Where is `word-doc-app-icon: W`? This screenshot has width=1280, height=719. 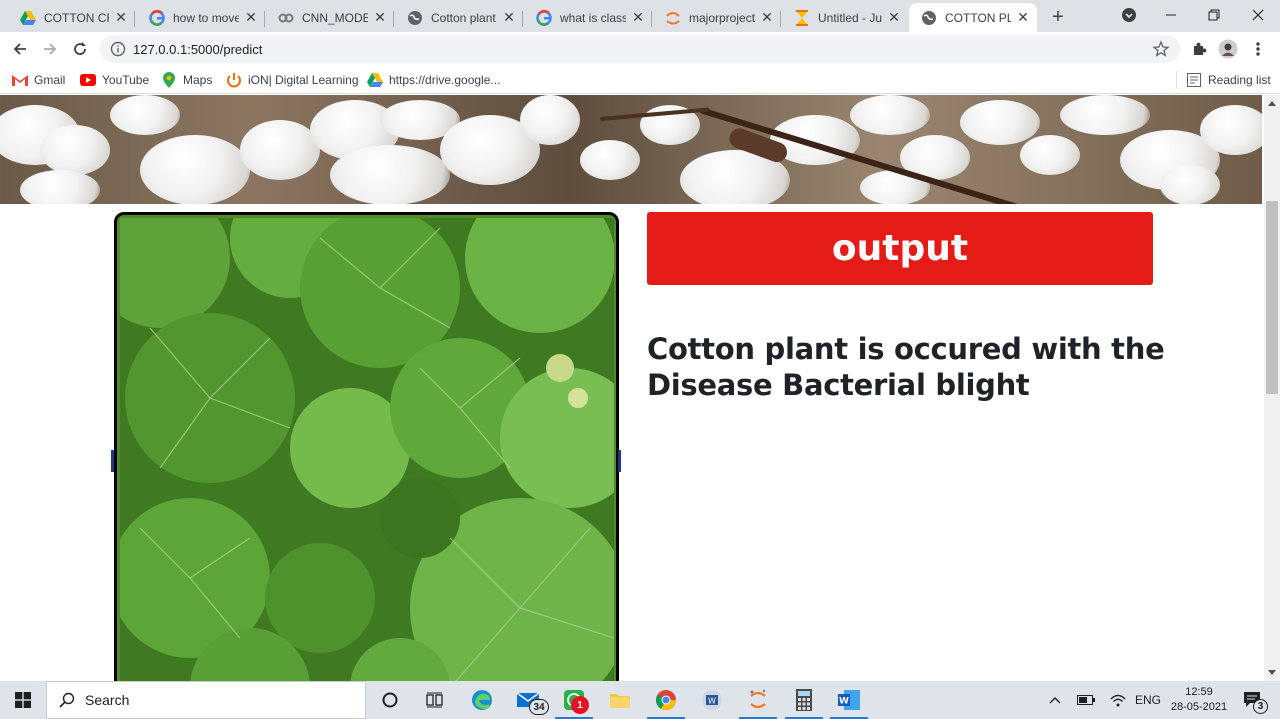 word-doc-app-icon: W is located at coordinates (712, 700).